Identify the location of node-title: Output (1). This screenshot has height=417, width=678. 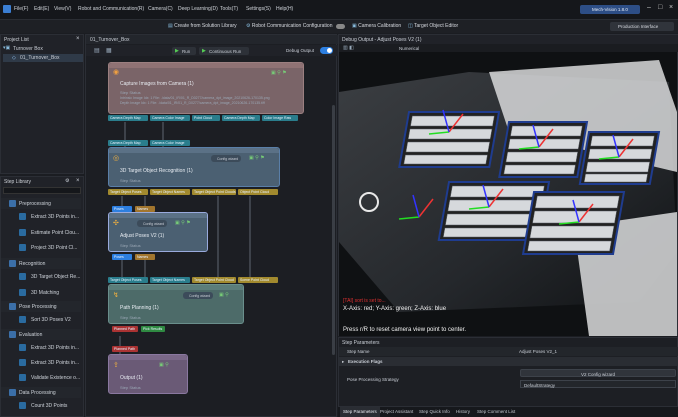
(131, 378).